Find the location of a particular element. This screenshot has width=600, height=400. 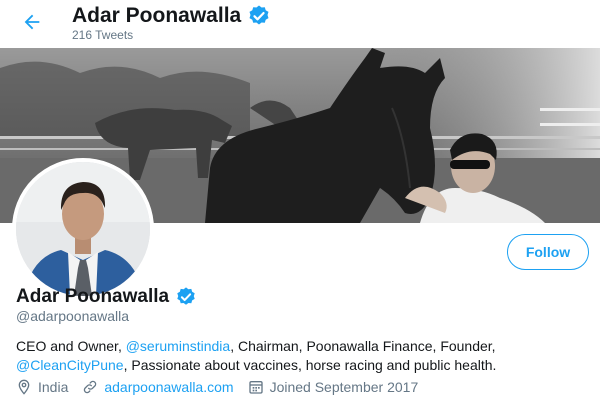

avatar is located at coordinates (83, 229).